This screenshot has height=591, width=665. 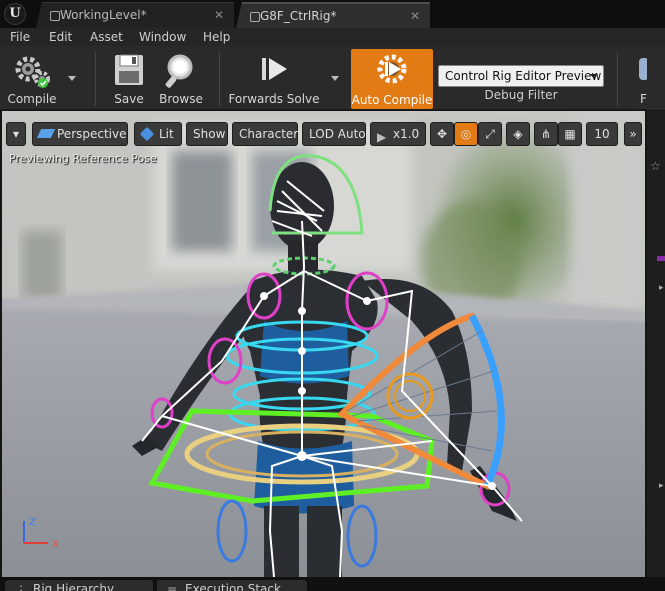 I want to click on snap-icon: ⋔, so click(x=546, y=134).